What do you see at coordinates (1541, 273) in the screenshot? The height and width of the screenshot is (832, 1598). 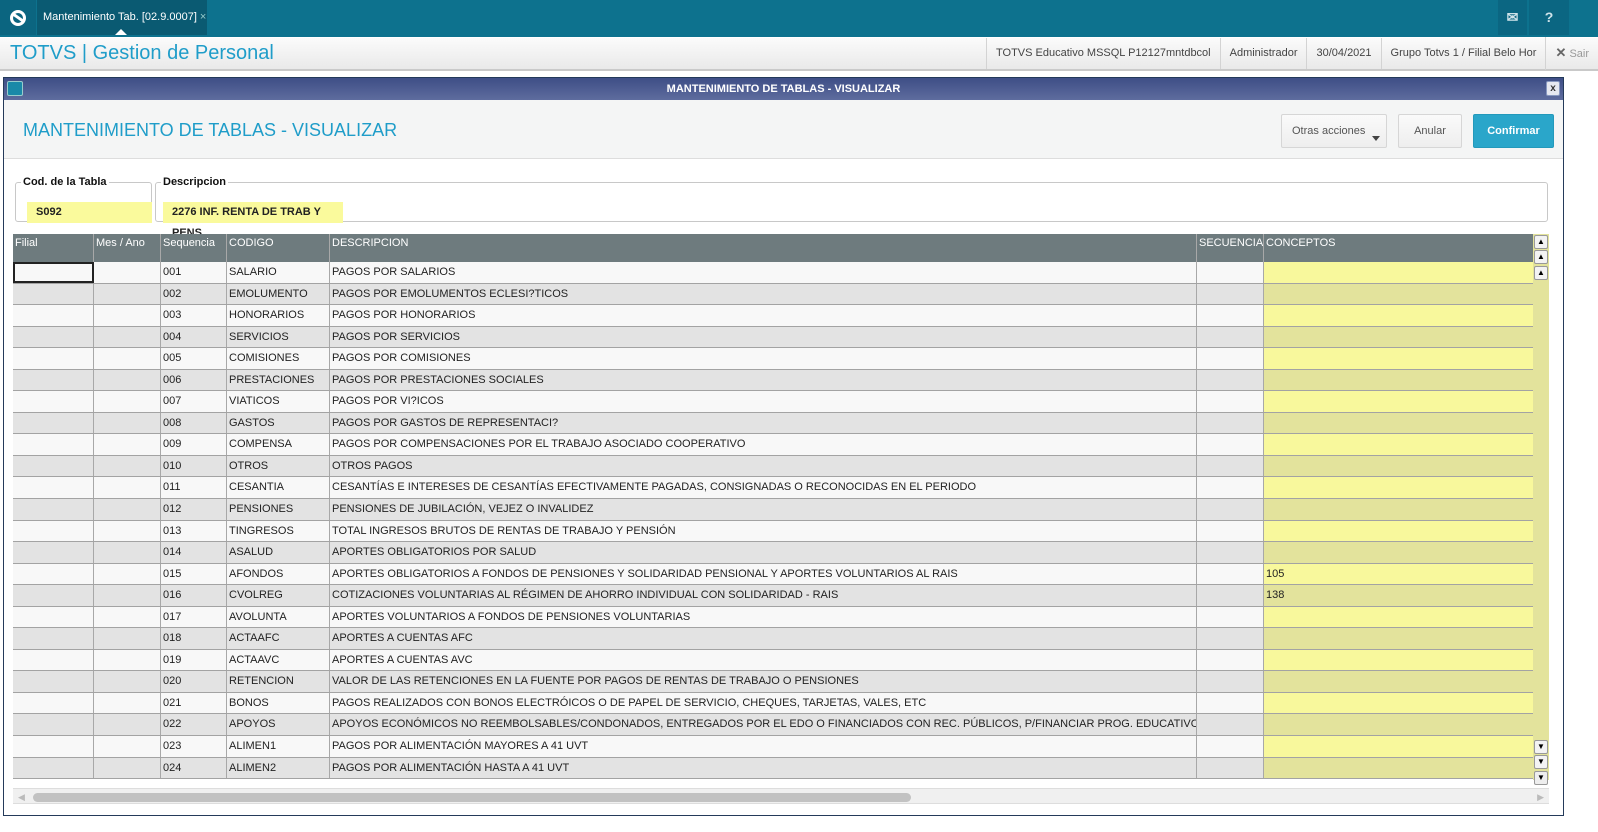 I see `scroll-up-icon: ▲` at bounding box center [1541, 273].